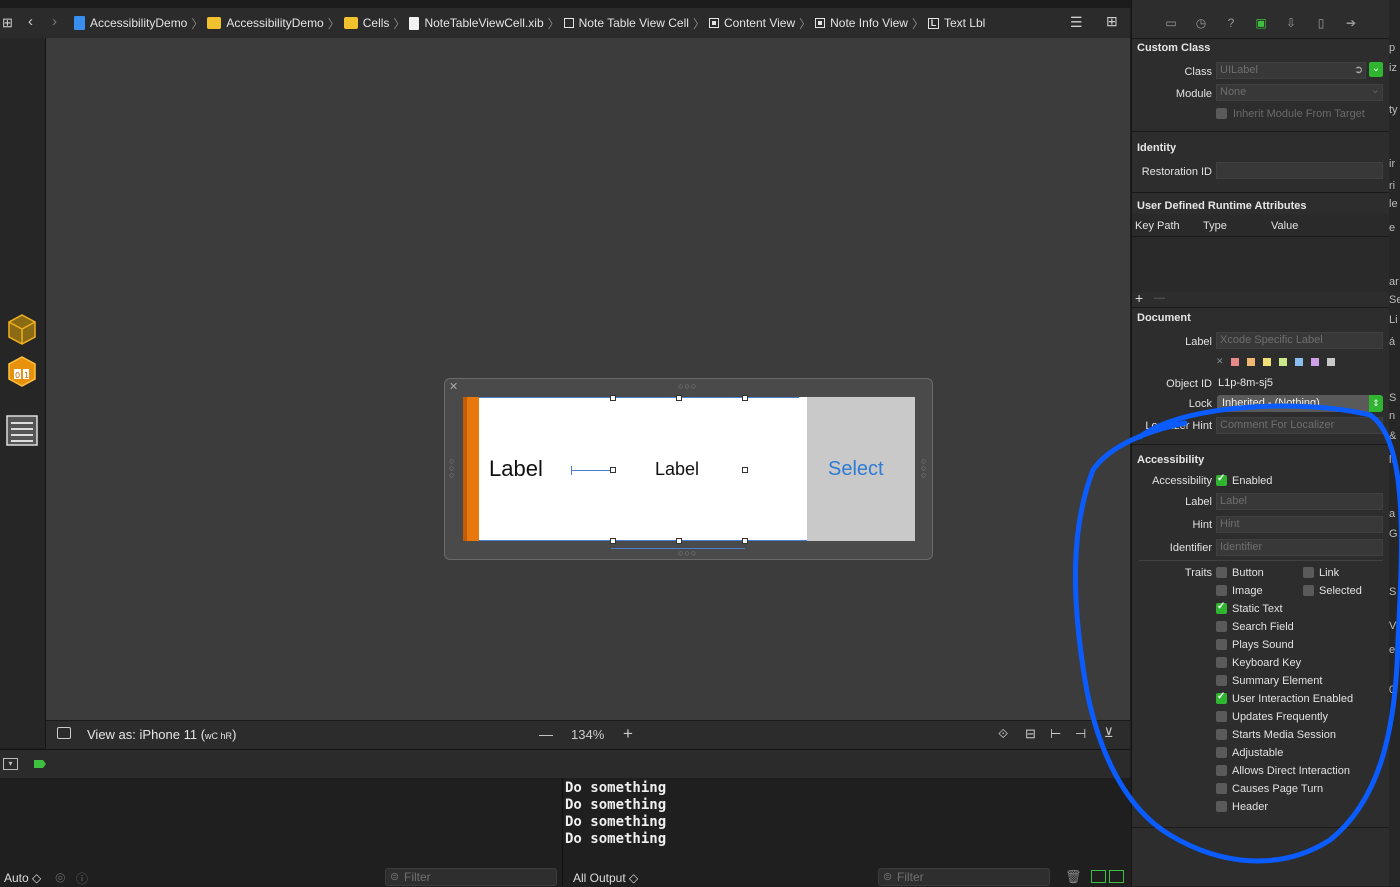 The image size is (1400, 887). Describe the element at coordinates (1139, 298) in the screenshot. I see `add-attribute-button: +` at that location.